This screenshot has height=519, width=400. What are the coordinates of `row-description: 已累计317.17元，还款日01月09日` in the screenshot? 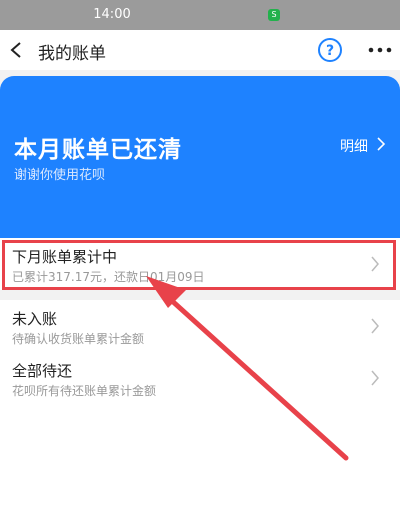 It's located at (108, 277).